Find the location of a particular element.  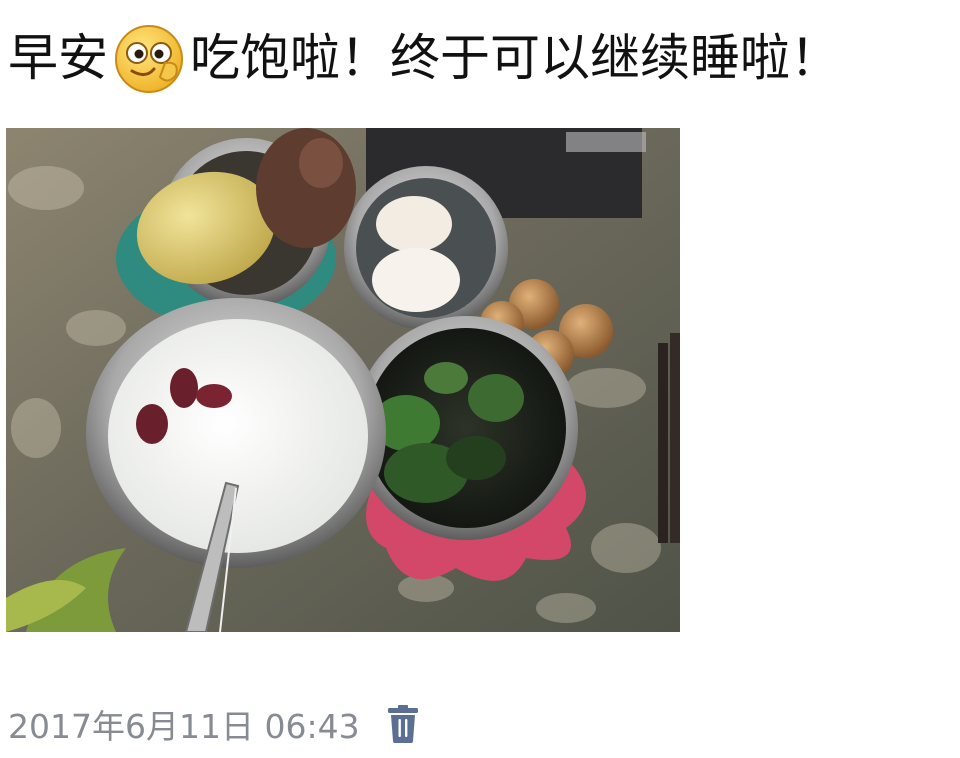

trash-icon is located at coordinates (402, 724).